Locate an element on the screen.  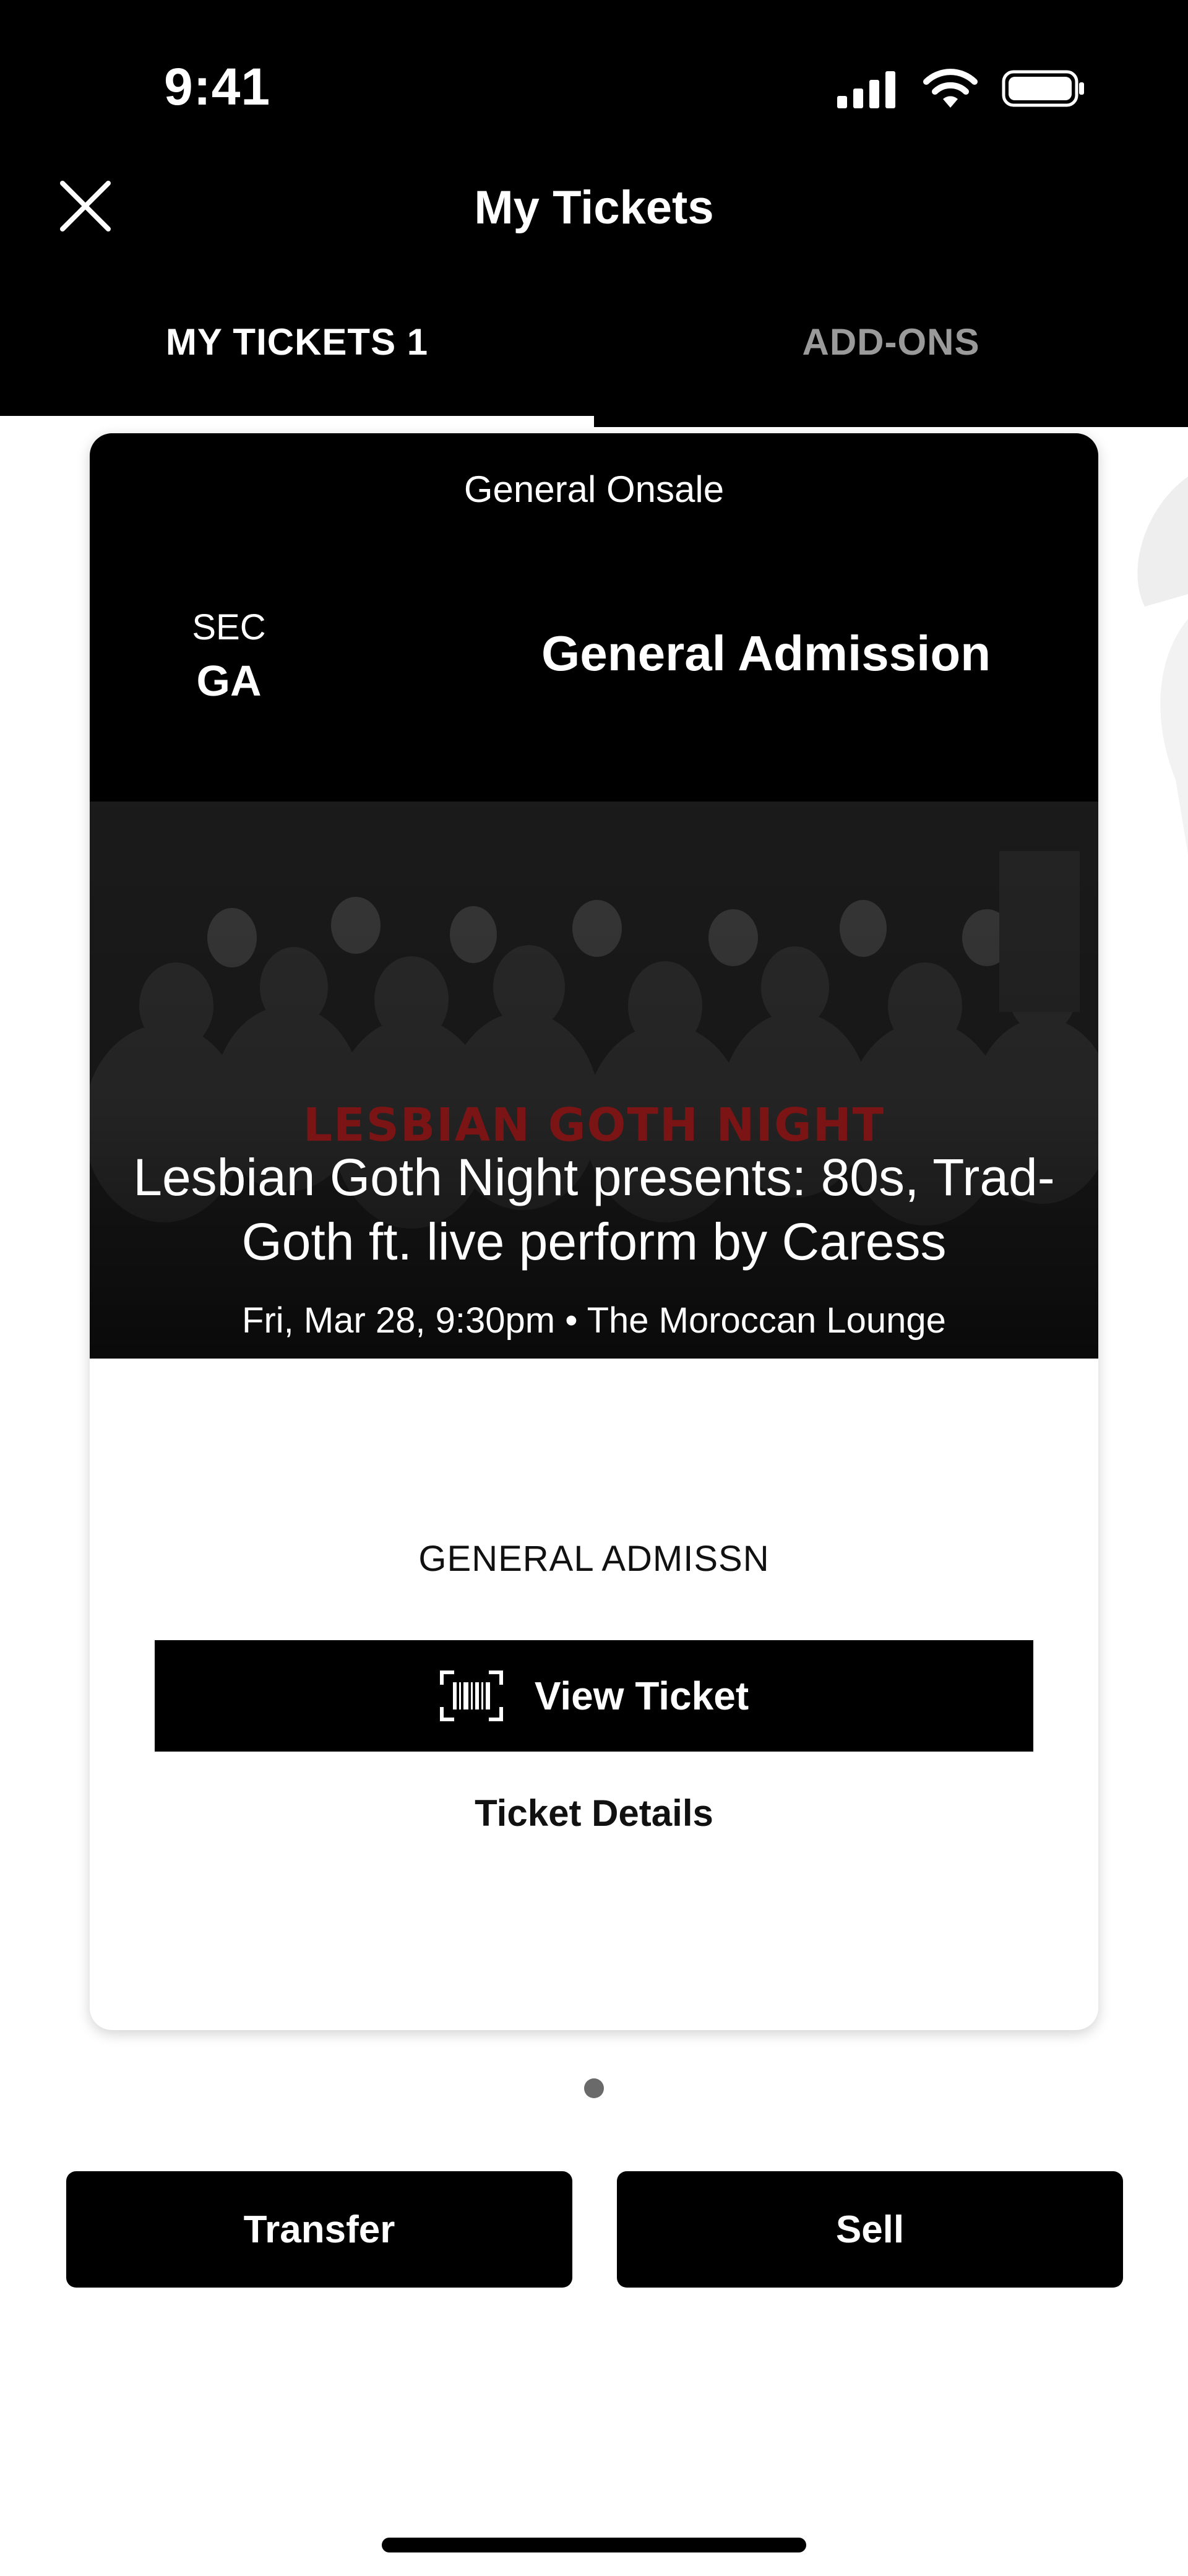
barcode-icon is located at coordinates (471, 1696).